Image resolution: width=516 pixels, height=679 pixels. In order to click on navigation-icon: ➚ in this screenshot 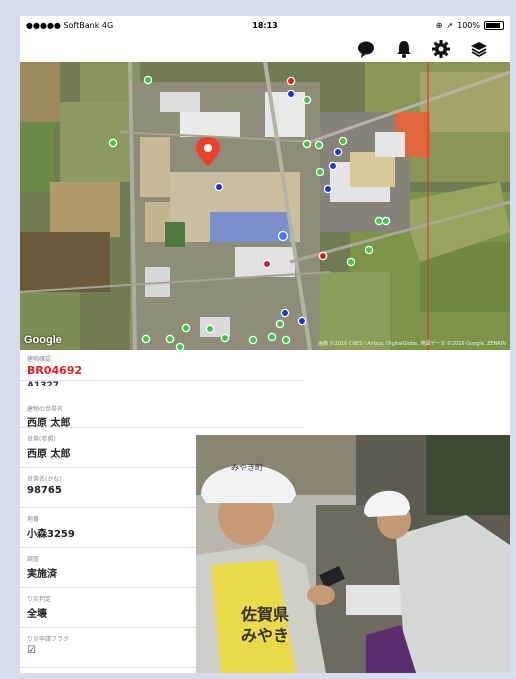, I will do `click(450, 25)`.